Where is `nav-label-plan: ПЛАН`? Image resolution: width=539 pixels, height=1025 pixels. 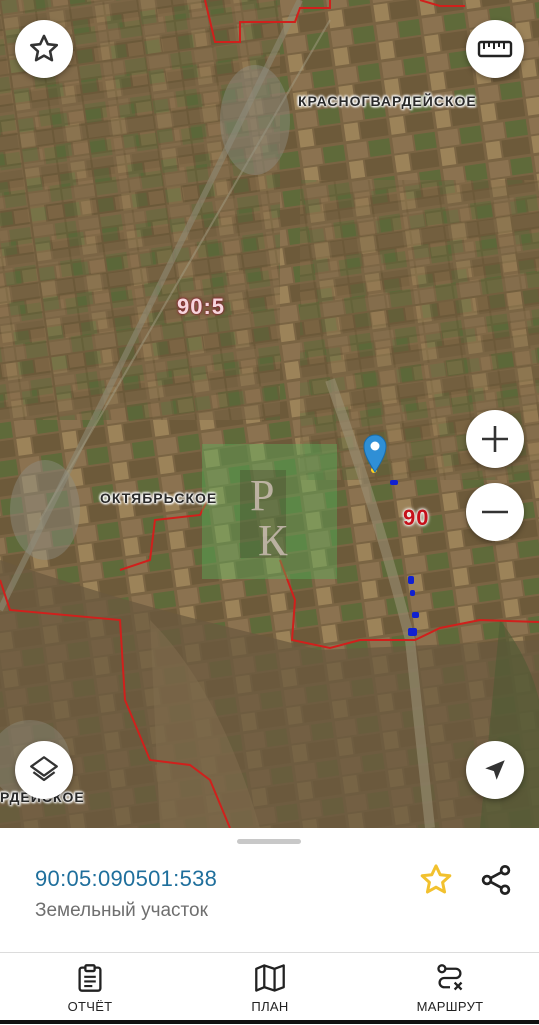 nav-label-plan: ПЛАН is located at coordinates (270, 1006).